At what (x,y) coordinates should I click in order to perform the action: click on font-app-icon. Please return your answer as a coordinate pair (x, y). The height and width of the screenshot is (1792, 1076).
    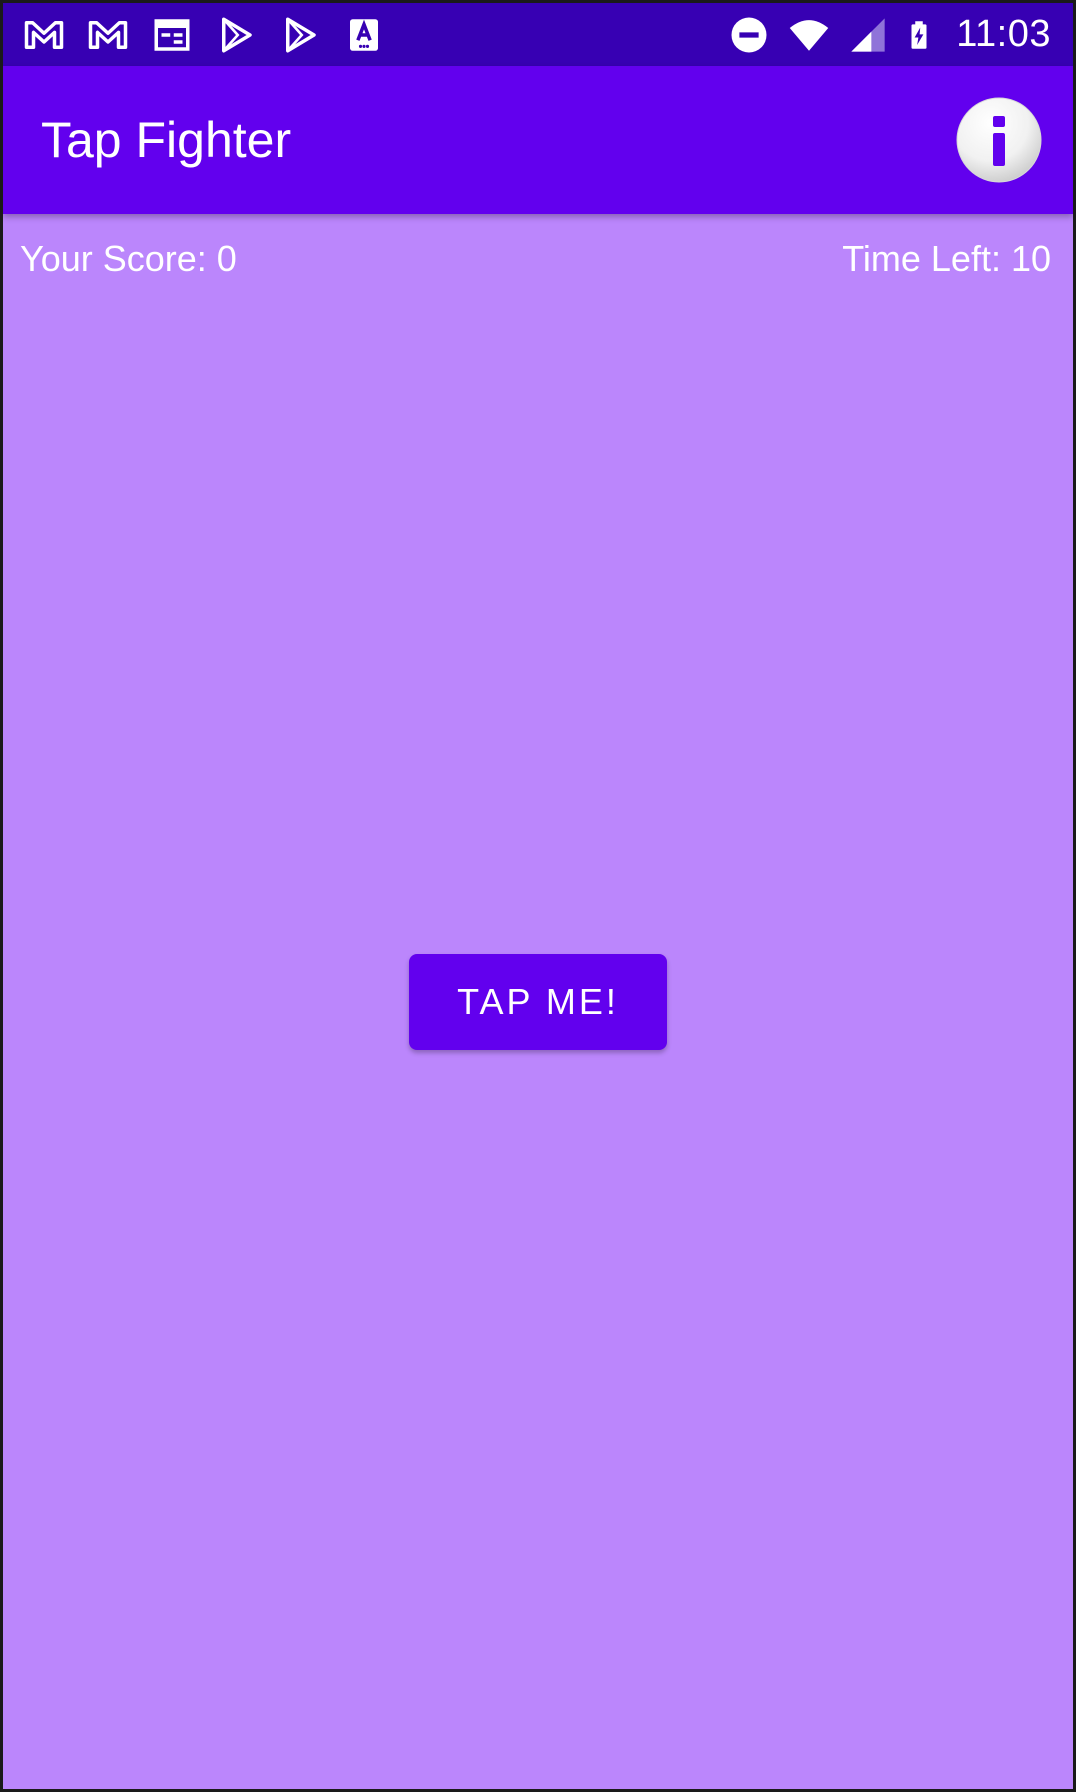
    Looking at the image, I should click on (364, 35).